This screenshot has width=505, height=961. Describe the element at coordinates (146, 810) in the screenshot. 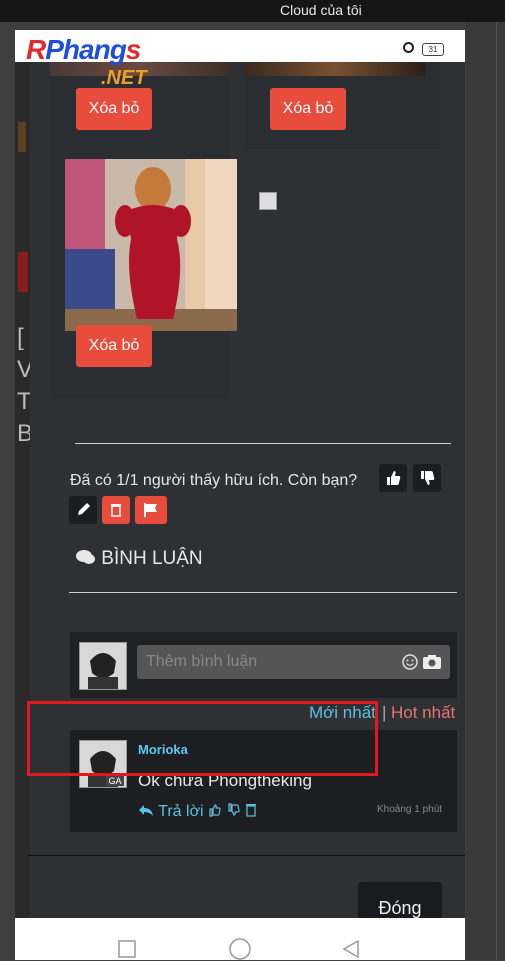

I see `reply-icon` at that location.